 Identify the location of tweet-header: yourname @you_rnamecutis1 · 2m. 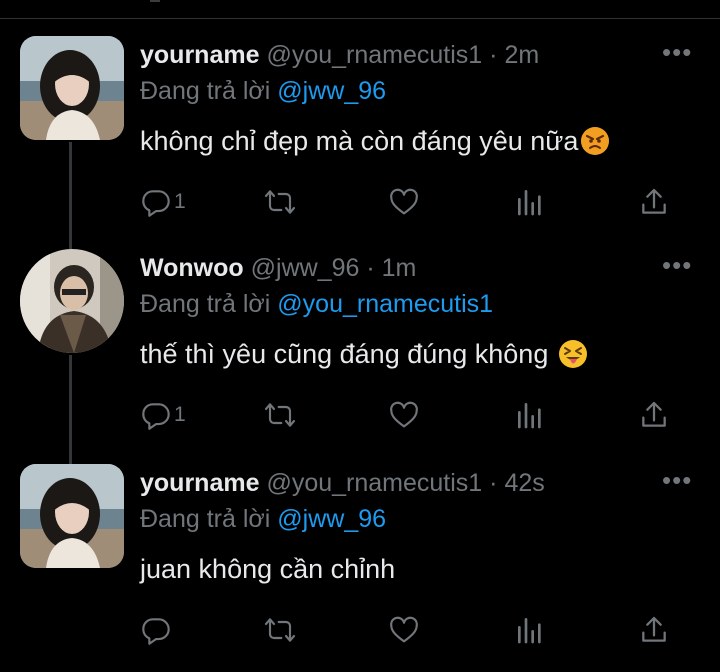
(400, 55).